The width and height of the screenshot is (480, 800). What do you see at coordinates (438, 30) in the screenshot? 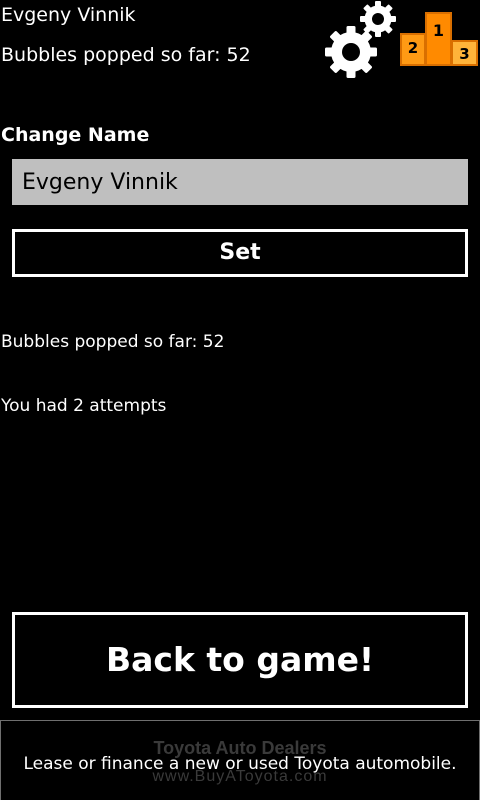
I see `podium-first-label: 1` at bounding box center [438, 30].